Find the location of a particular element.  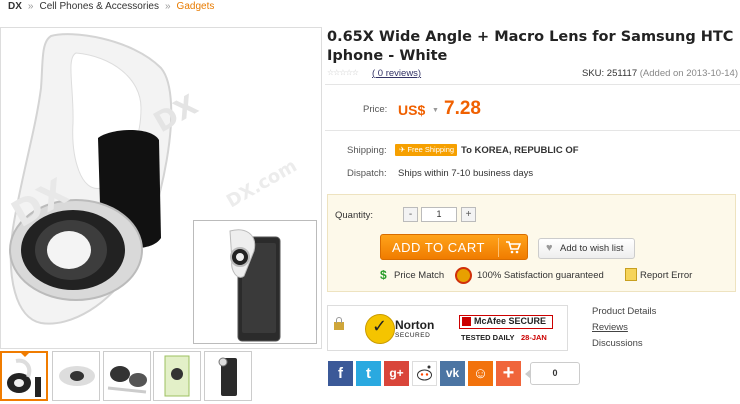

breadcrumb: DX » Cell Phones & Accessories » Gadgets is located at coordinates (111, 8).